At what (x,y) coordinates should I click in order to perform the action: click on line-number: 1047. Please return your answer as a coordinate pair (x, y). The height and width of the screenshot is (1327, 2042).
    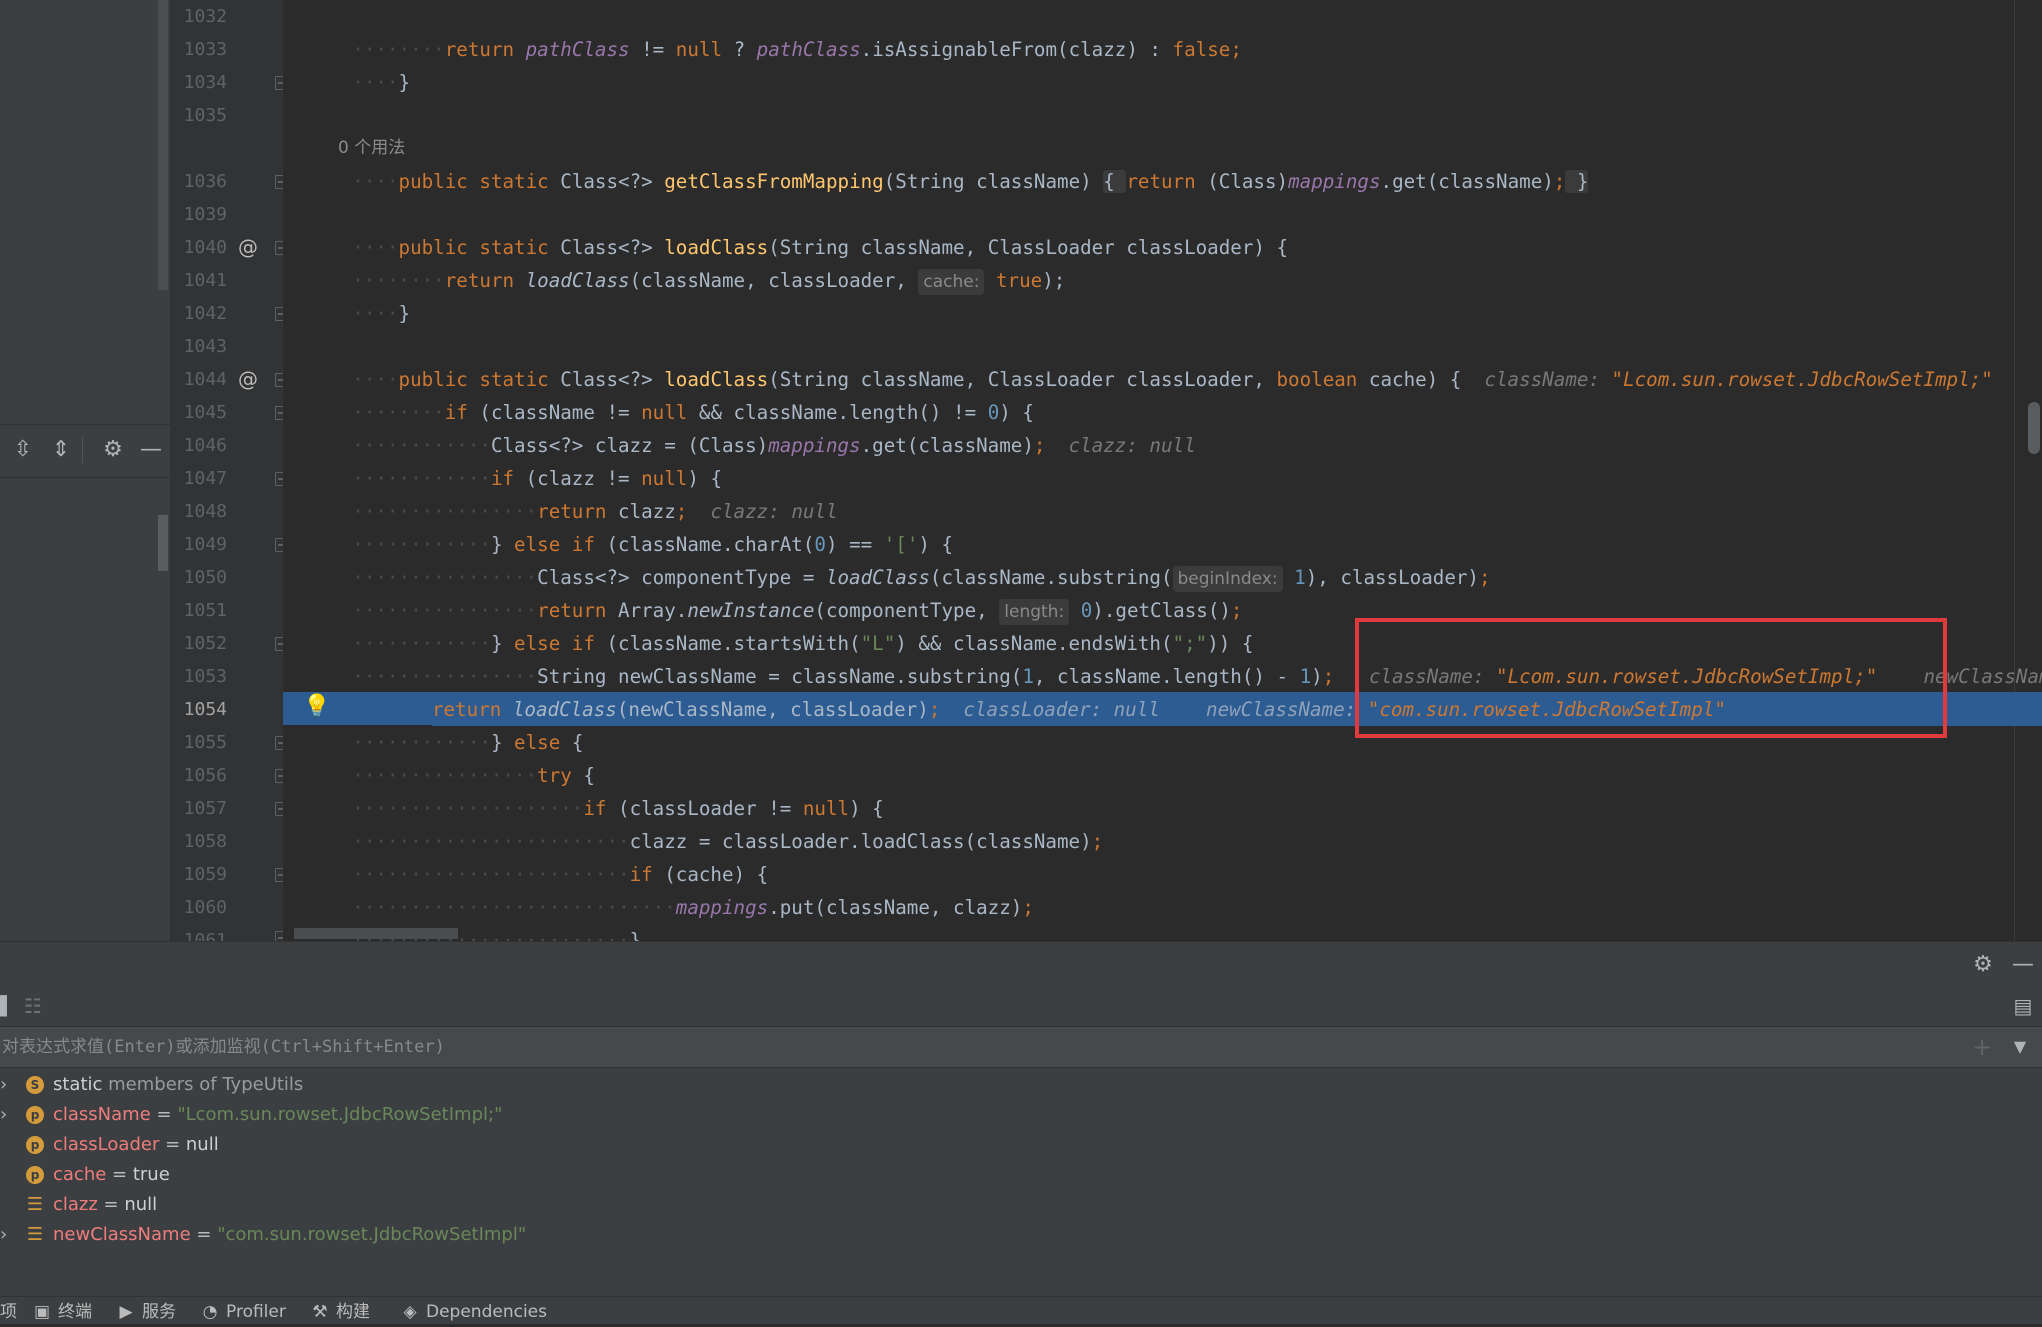
    Looking at the image, I should click on (205, 478).